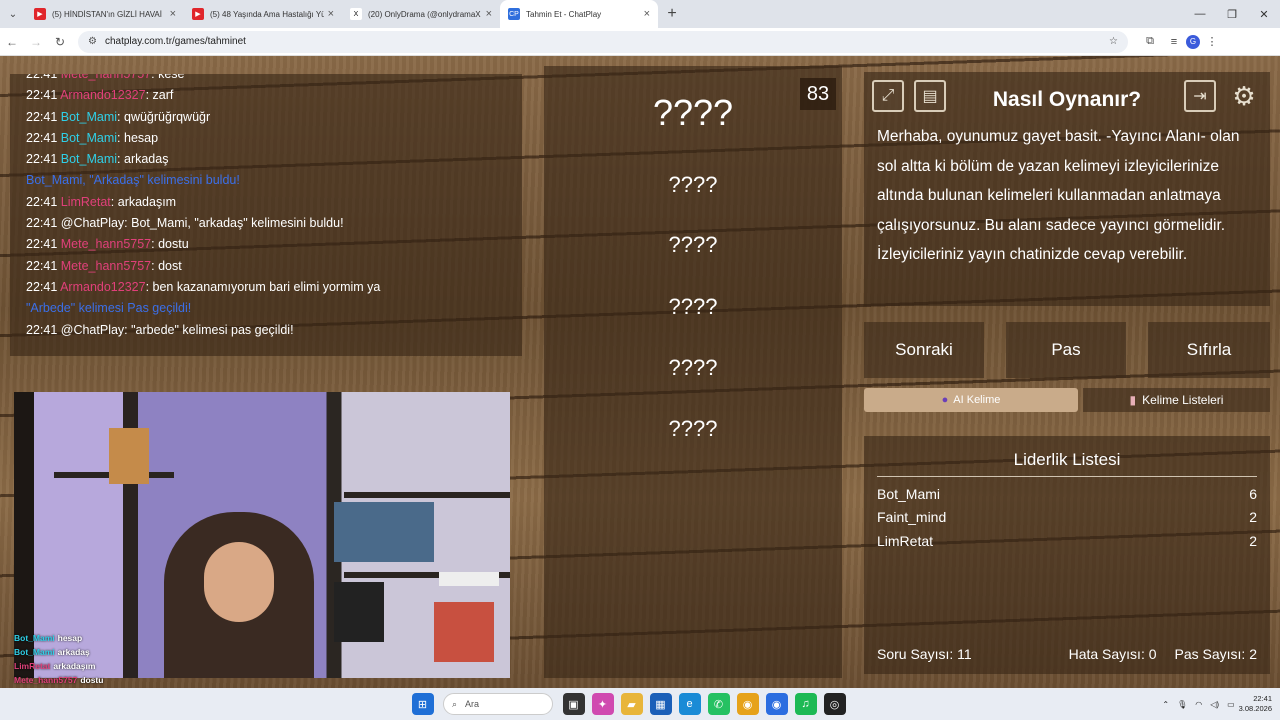 The image size is (1280, 720). I want to click on task-view-icon: ▣, so click(573, 704).